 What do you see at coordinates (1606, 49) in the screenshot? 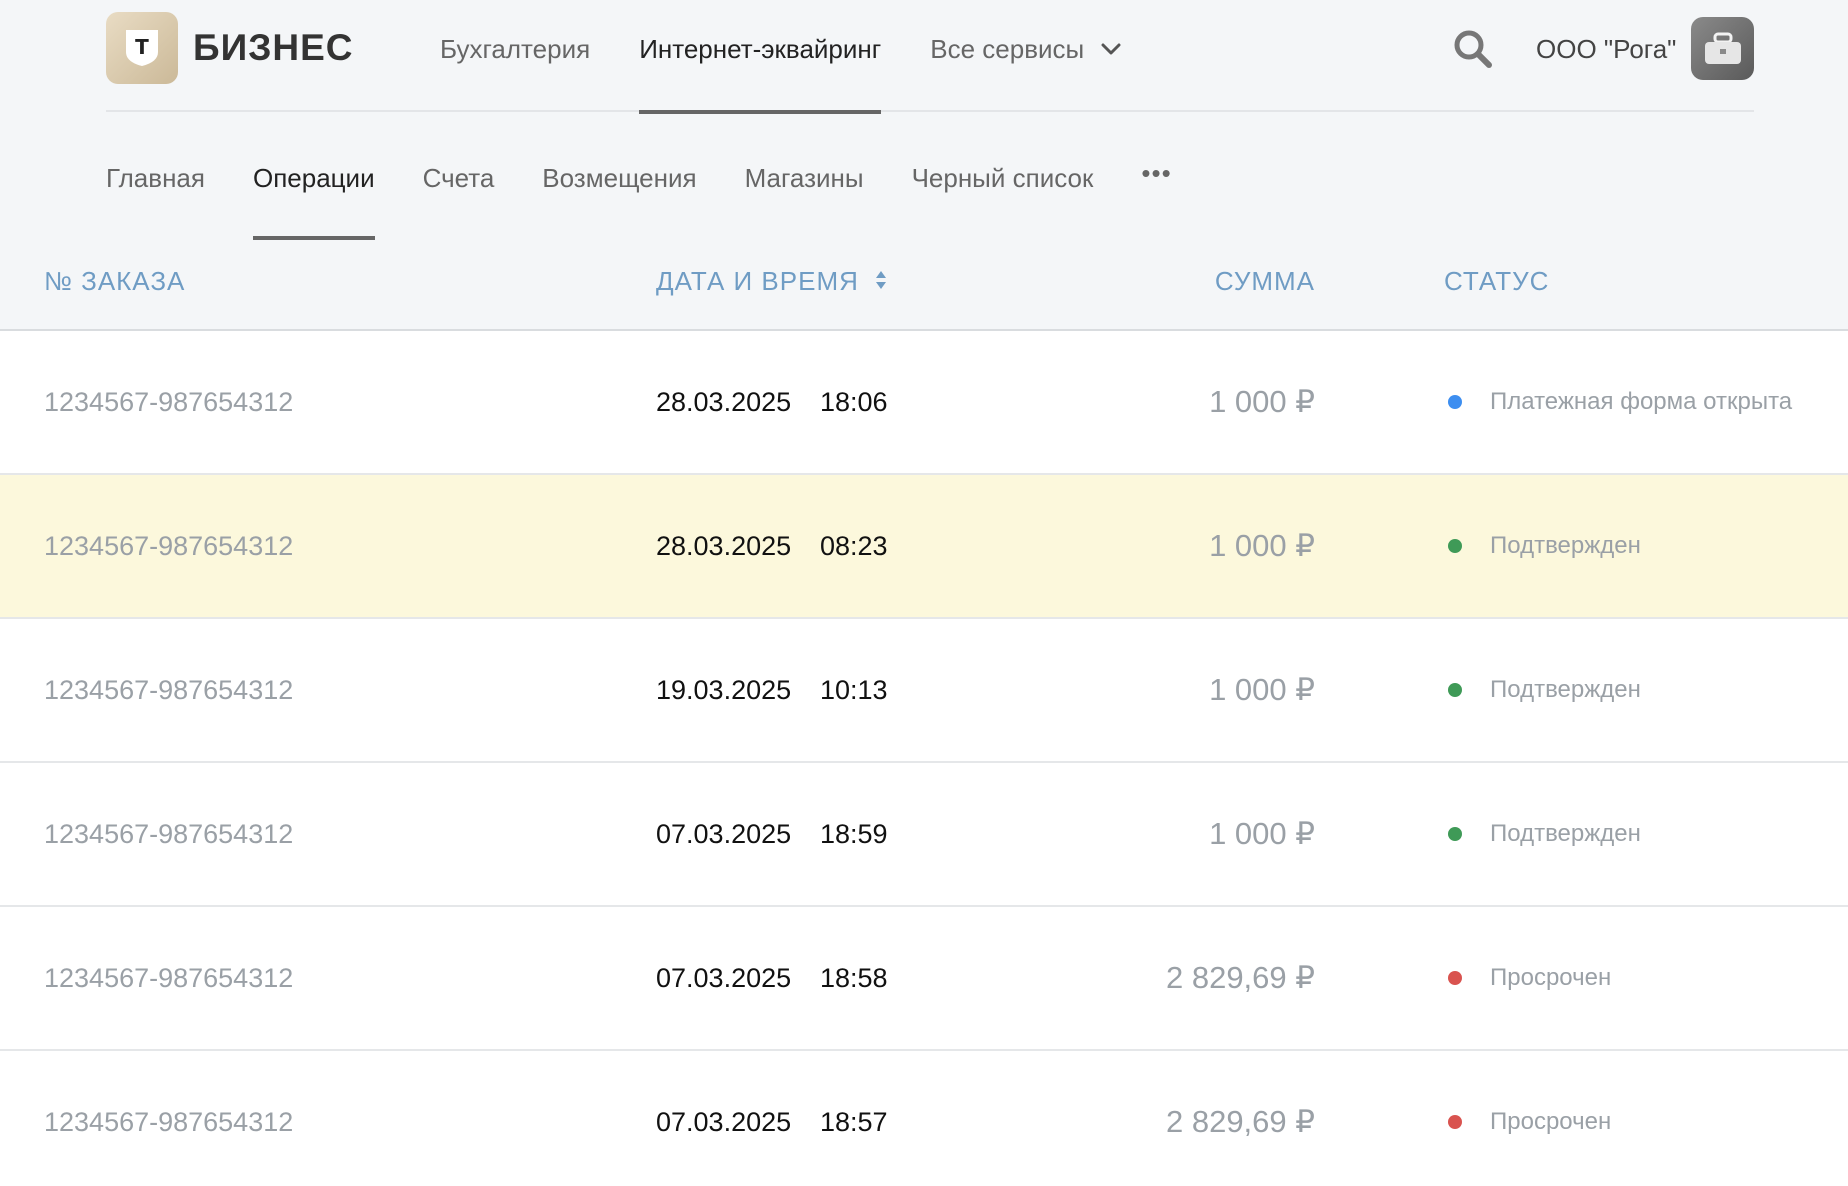
I see `organization-name: ООО "Рога"` at bounding box center [1606, 49].